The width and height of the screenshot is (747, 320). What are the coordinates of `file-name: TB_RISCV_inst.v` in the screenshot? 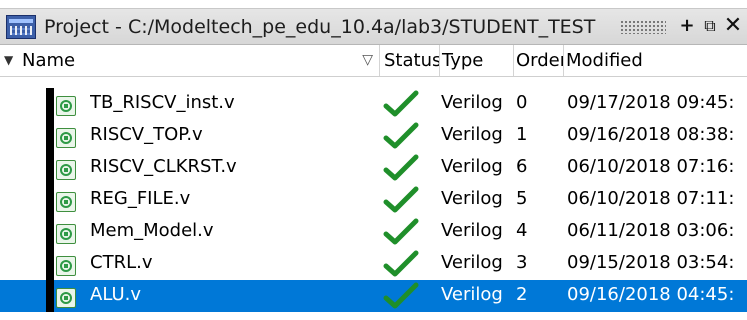 It's located at (162, 102).